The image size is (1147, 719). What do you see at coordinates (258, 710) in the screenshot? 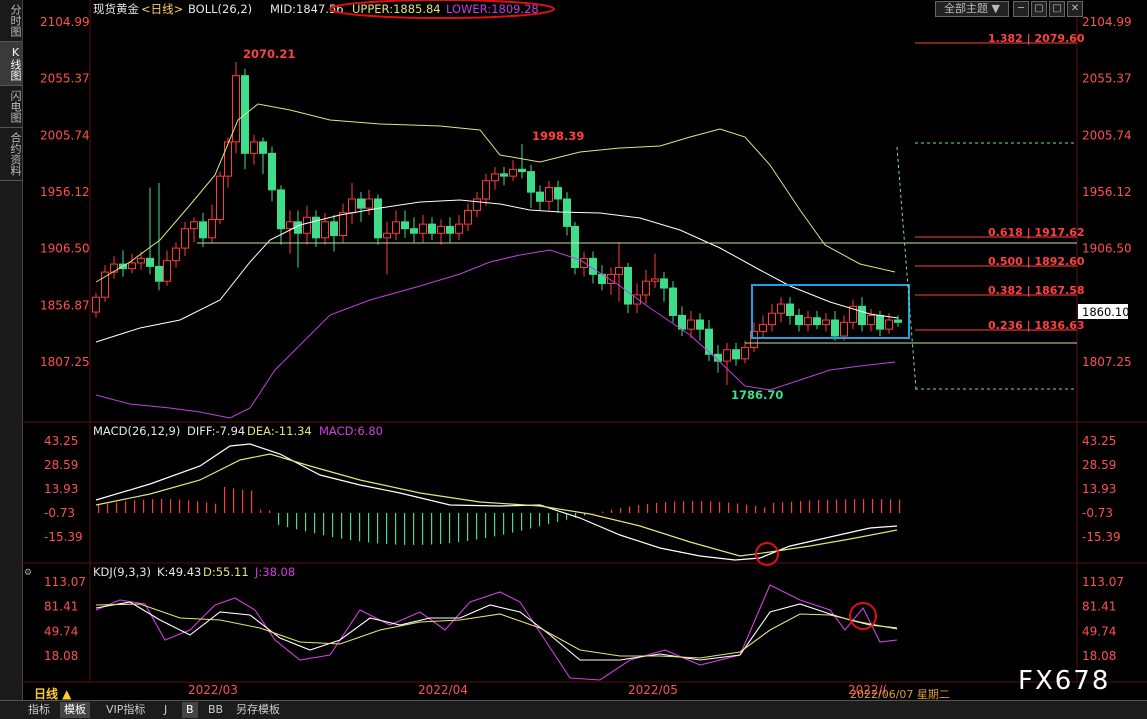
I see `tab-save-template: 另存模板` at bounding box center [258, 710].